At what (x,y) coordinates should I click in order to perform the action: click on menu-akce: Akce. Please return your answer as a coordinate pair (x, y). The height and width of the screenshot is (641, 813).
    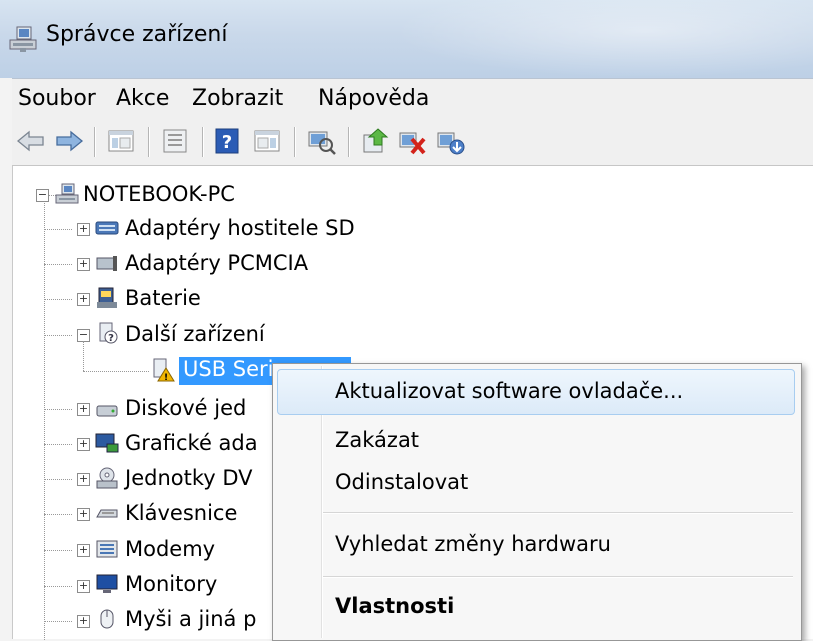
    Looking at the image, I should click on (142, 98).